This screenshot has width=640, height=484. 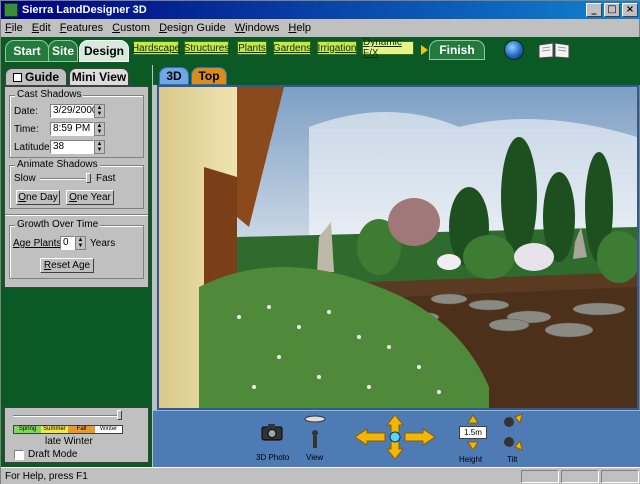 I want to click on view-tabs: 3D Top, so click(x=396, y=75).